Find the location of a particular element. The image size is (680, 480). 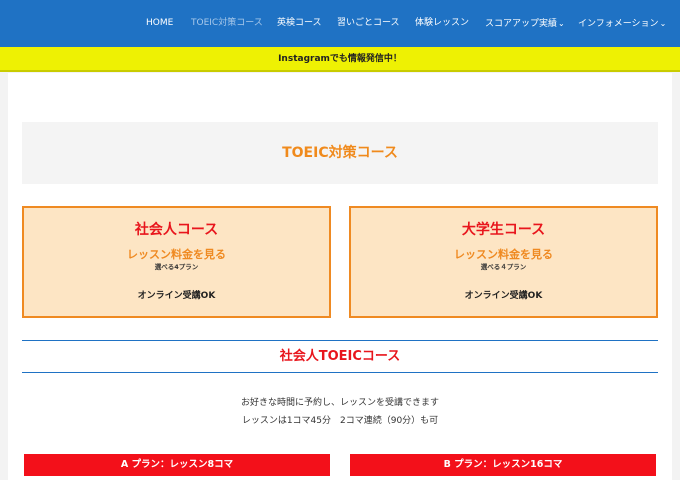

section-description-line-1: お好きな時間に予約し、レッスンを受講できます is located at coordinates (339, 403).